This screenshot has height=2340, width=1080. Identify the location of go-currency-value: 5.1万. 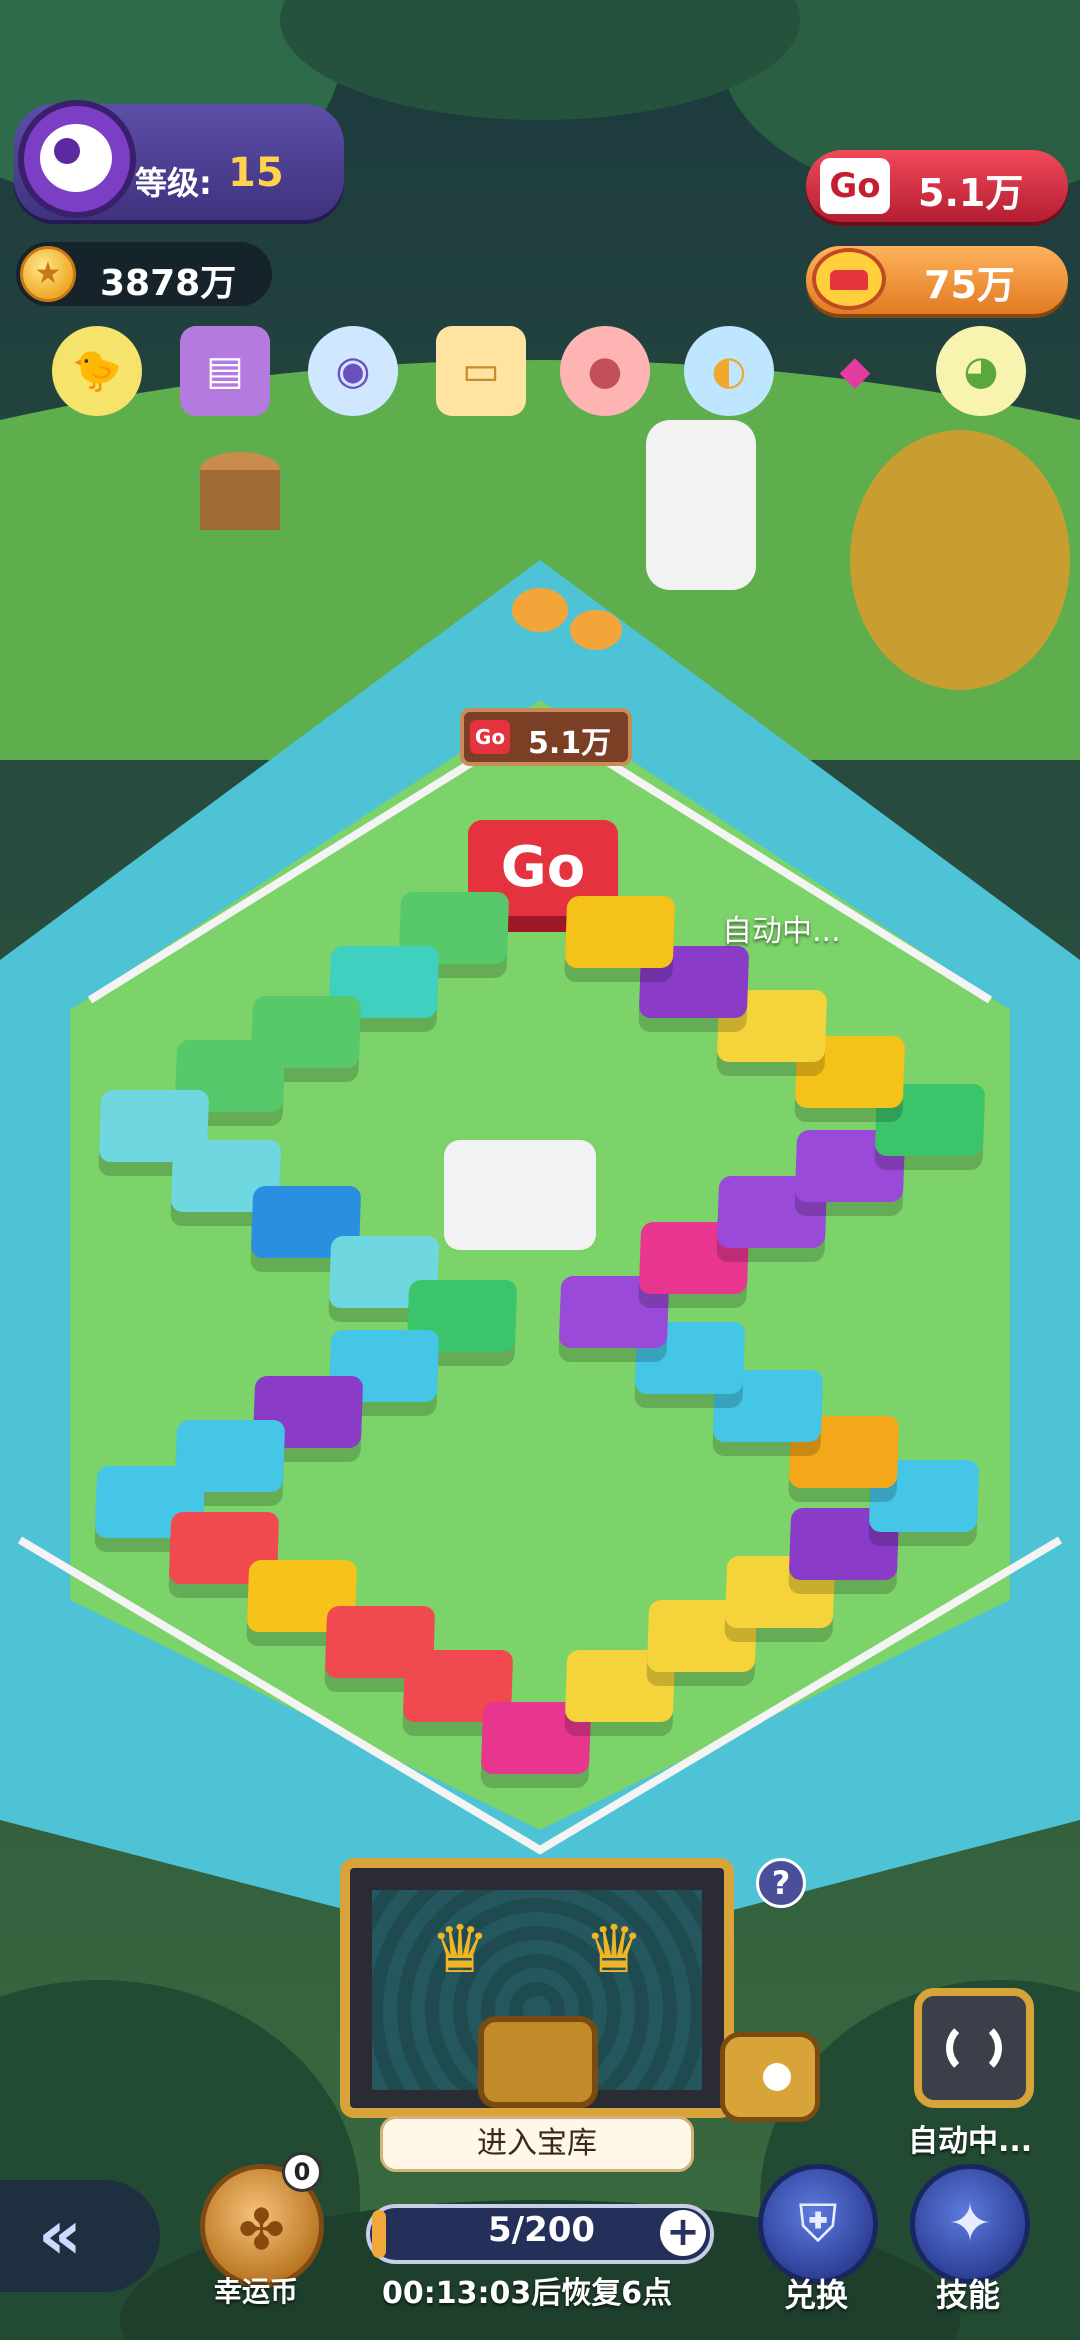
(971, 193).